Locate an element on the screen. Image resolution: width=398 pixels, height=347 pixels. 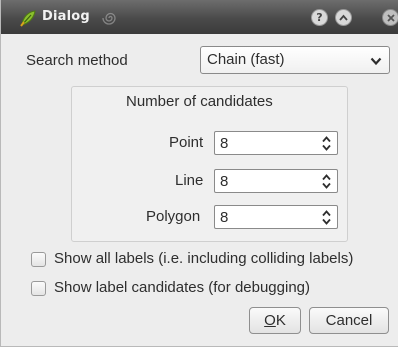
cancel-button: Cancel is located at coordinates (349, 320).